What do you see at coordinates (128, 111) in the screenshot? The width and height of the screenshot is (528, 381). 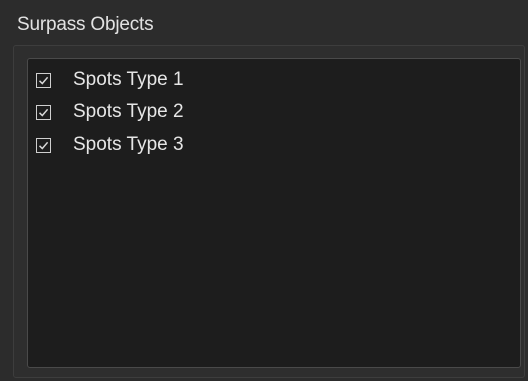 I see `list-item-label: Spots Type 2` at bounding box center [128, 111].